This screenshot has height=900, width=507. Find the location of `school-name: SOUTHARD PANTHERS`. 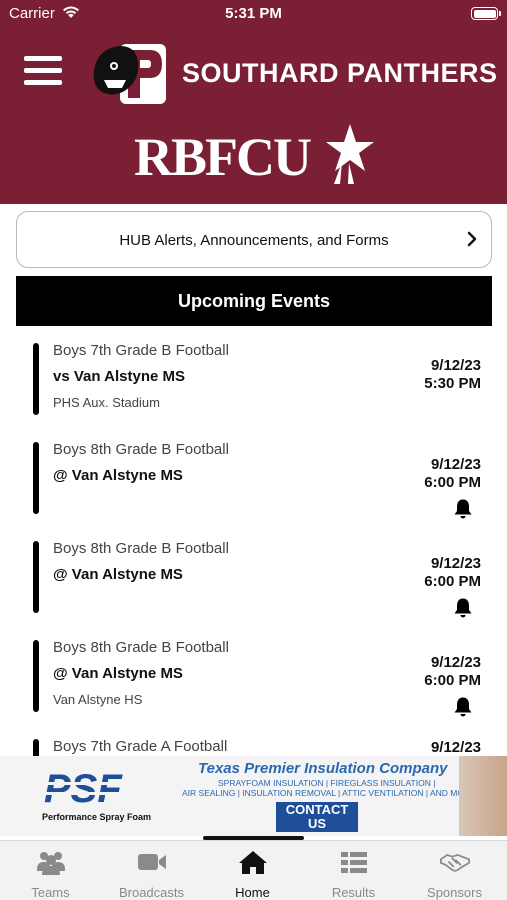

school-name: SOUTHARD PANTHERS is located at coordinates (340, 73).